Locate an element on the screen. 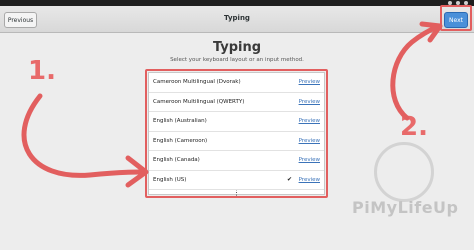  layout-row: Cameroon Multilingual (QWERTY) Preview is located at coordinates (236, 102).